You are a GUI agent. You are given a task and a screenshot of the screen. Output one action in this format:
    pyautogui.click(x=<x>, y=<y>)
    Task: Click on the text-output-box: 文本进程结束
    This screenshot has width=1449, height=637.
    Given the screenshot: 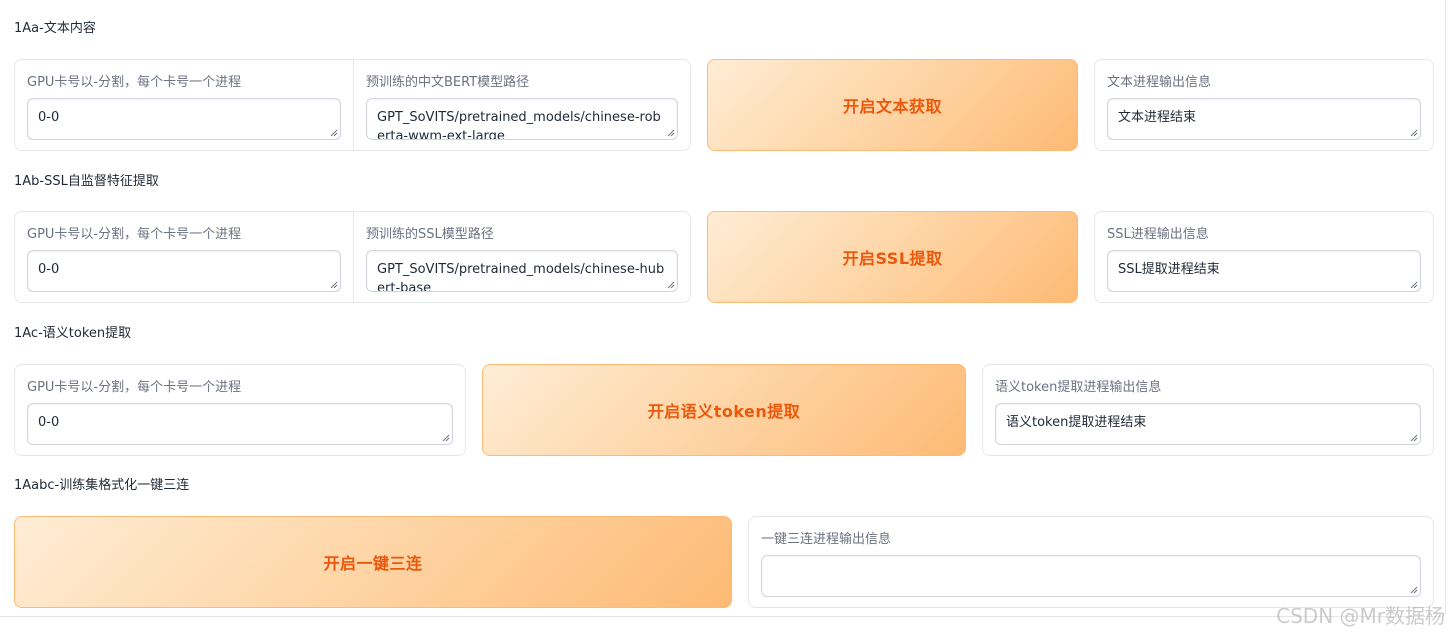 What is the action you would take?
    pyautogui.click(x=1264, y=119)
    